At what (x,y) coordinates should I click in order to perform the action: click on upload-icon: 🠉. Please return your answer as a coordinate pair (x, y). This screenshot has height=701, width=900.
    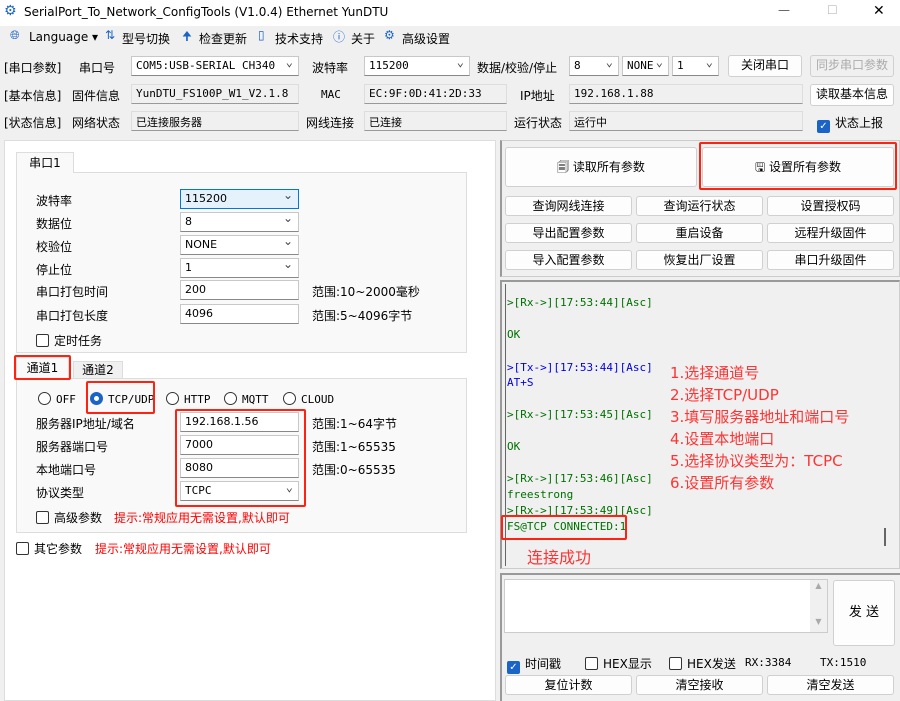
    Looking at the image, I should click on (187, 36).